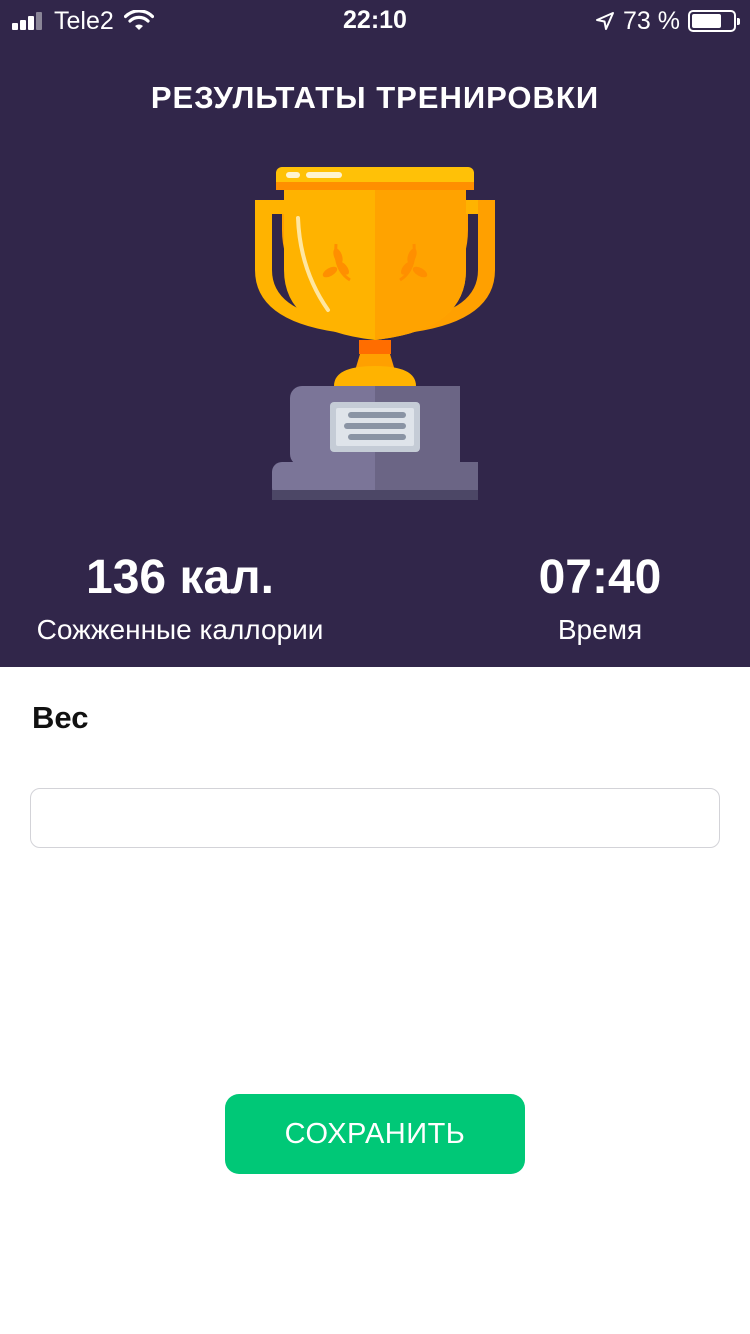  Describe the element at coordinates (375, 97) in the screenshot. I see `page-title: РЕЗУЛЬТАТЫ ТРЕНИРОВКИ` at that location.